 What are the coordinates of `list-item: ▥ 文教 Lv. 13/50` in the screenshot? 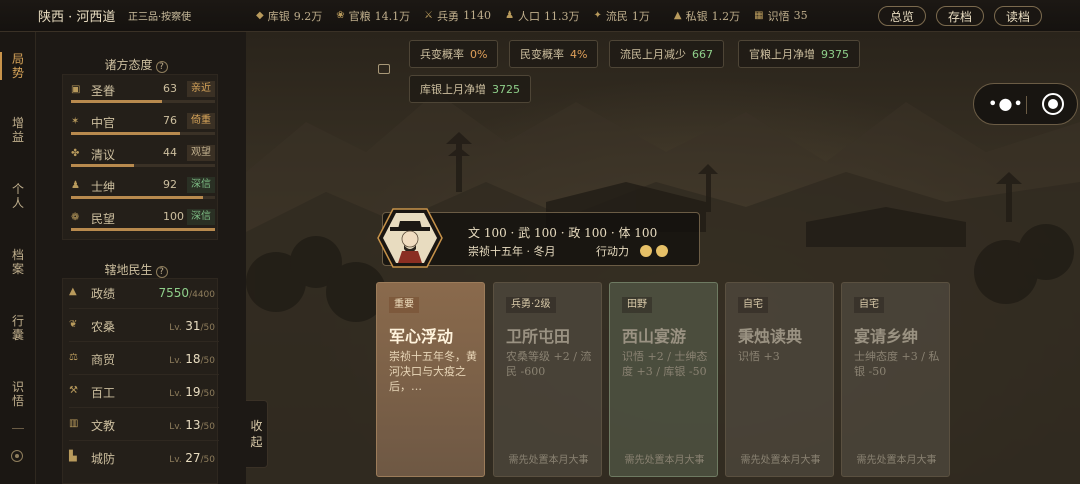 It's located at (144, 427).